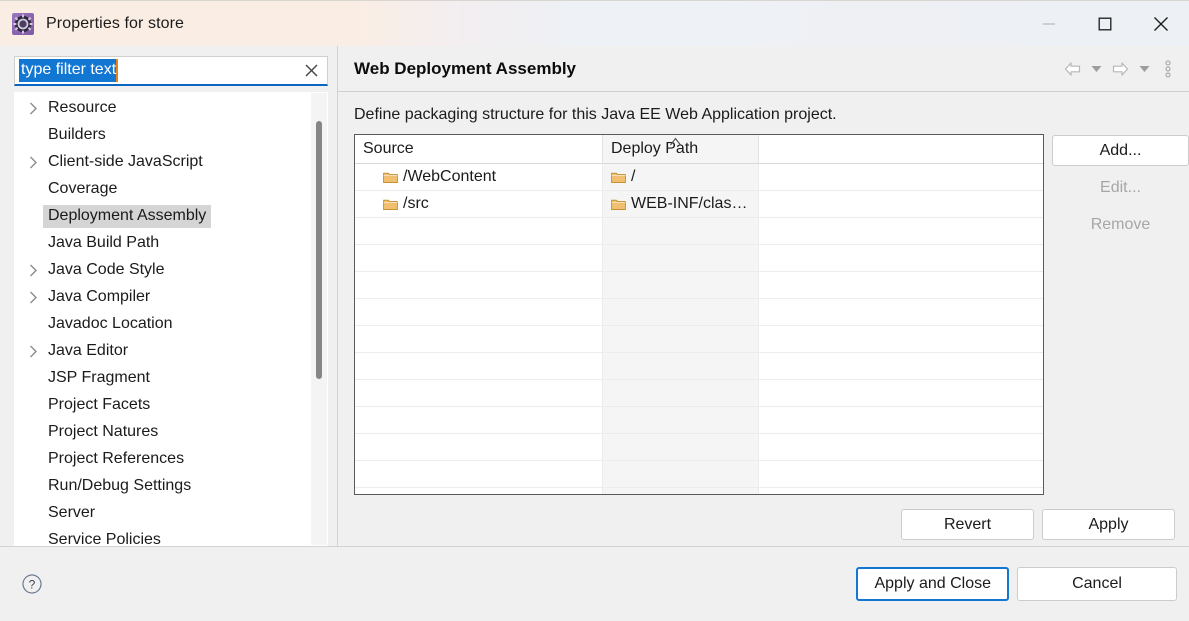 The height and width of the screenshot is (621, 1189). What do you see at coordinates (163, 378) in the screenshot?
I see `sidebar-item-jsp-fragment: JSP Fragment` at bounding box center [163, 378].